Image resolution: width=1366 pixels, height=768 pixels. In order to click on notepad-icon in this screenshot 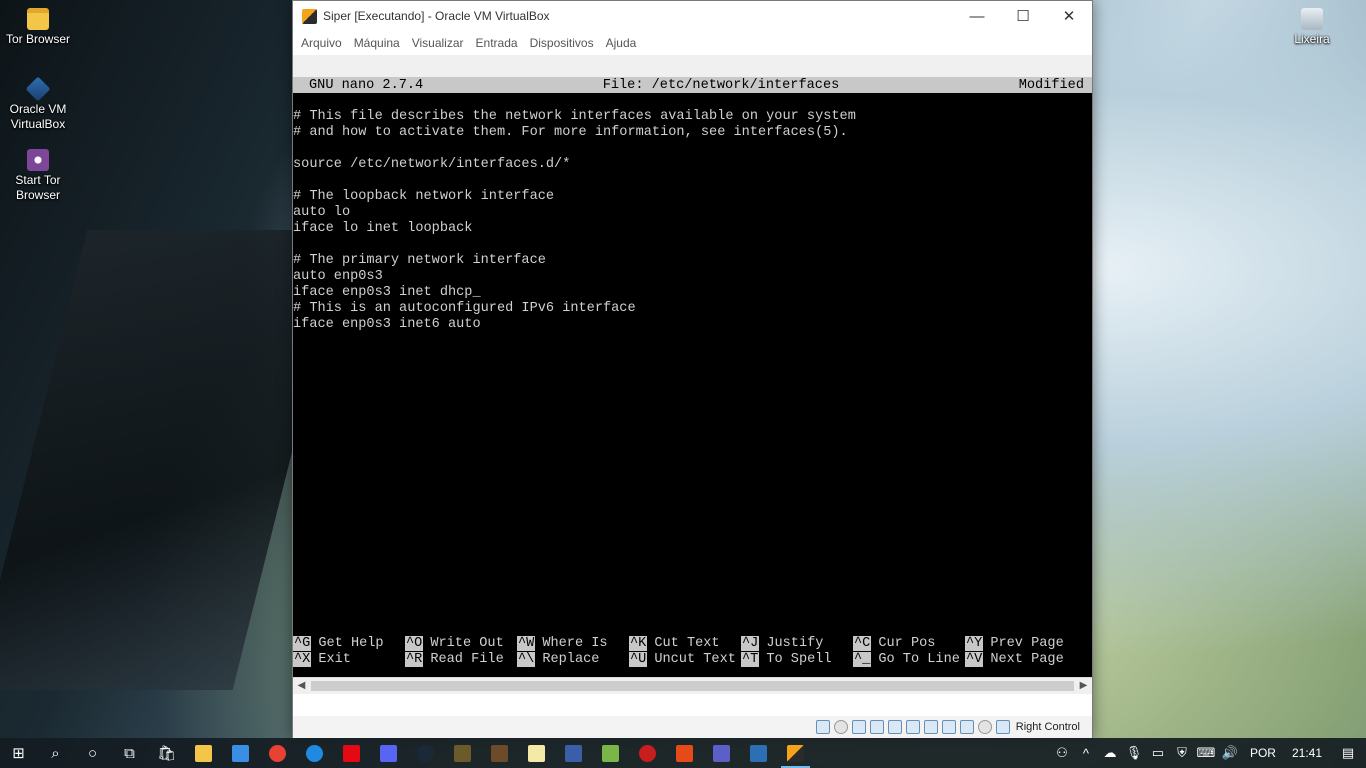, I will do `click(536, 753)`.